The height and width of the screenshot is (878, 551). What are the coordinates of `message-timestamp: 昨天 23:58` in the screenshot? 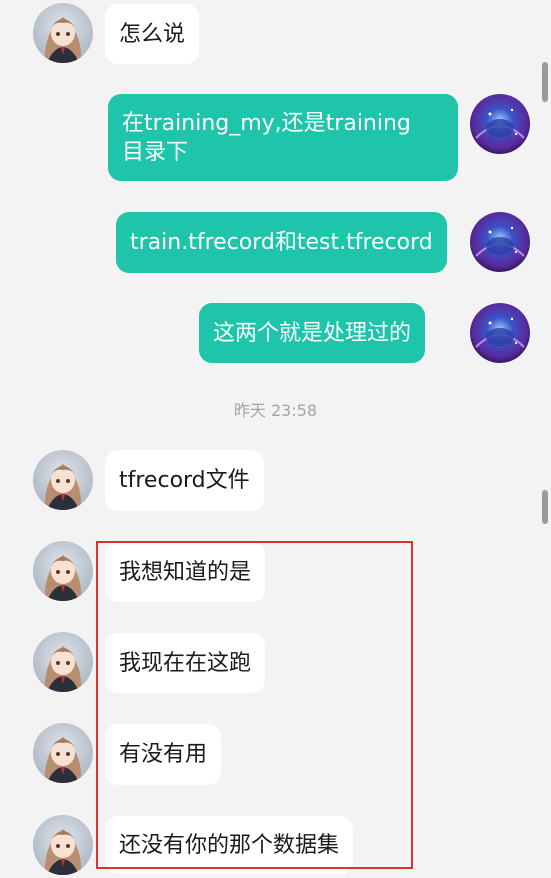 It's located at (275, 410).